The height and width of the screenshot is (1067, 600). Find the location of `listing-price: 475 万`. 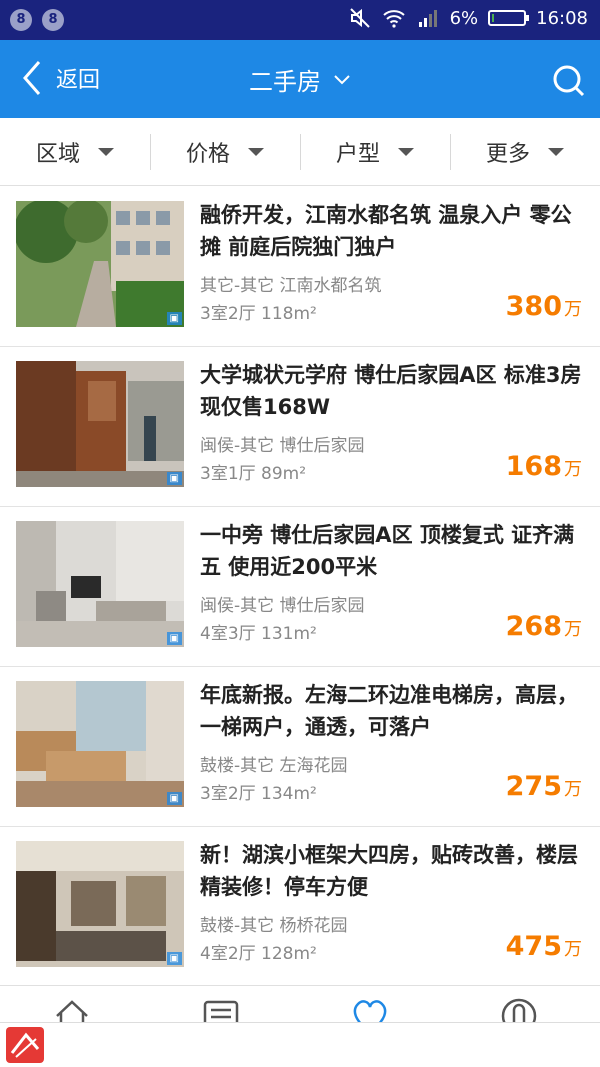

listing-price: 475 万 is located at coordinates (544, 946).